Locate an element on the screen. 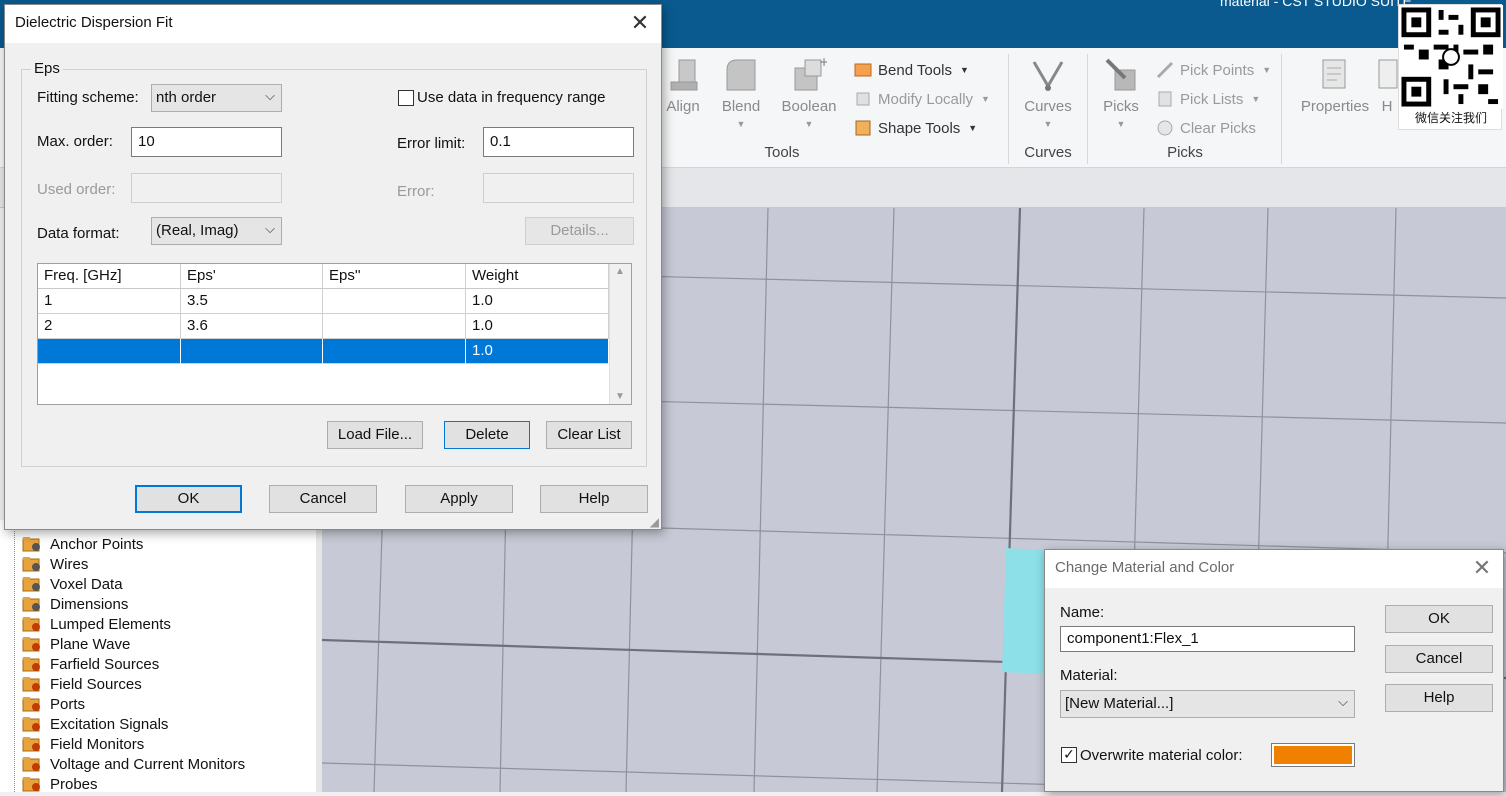 The height and width of the screenshot is (796, 1506). ribbon-separator is located at coordinates (1281, 109).